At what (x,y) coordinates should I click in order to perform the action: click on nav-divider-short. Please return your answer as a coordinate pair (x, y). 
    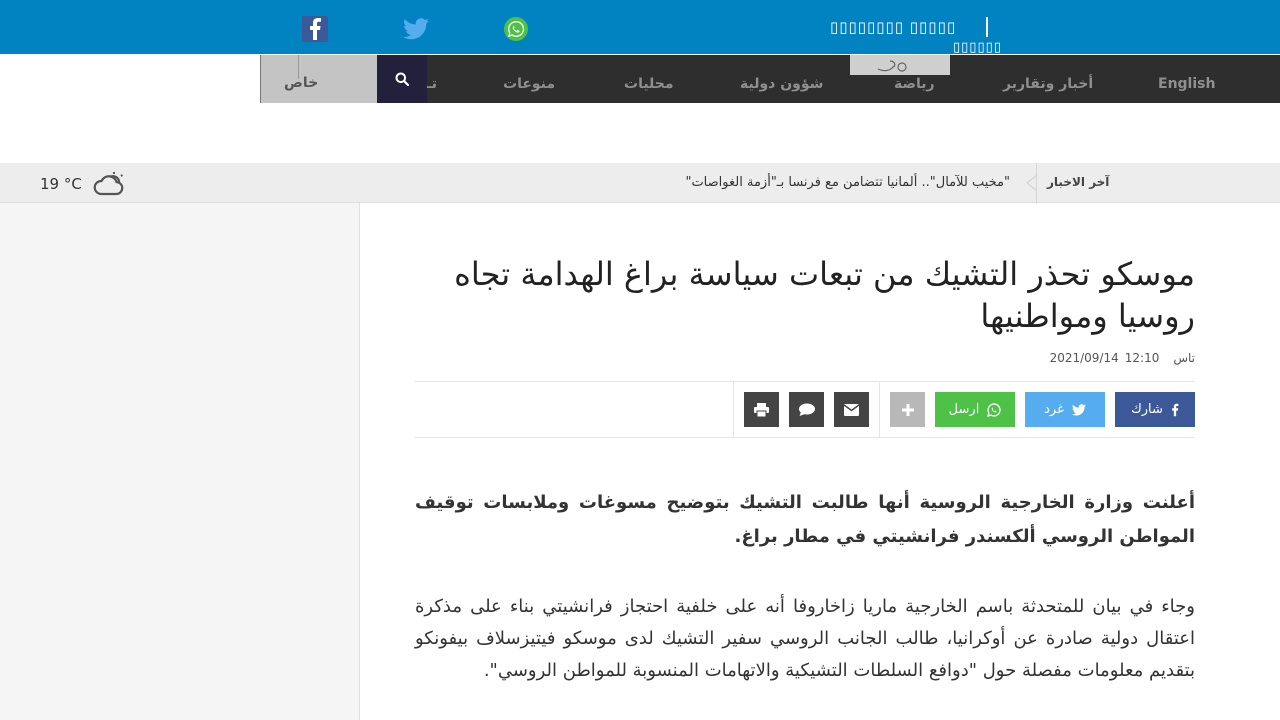
    Looking at the image, I should click on (298, 67).